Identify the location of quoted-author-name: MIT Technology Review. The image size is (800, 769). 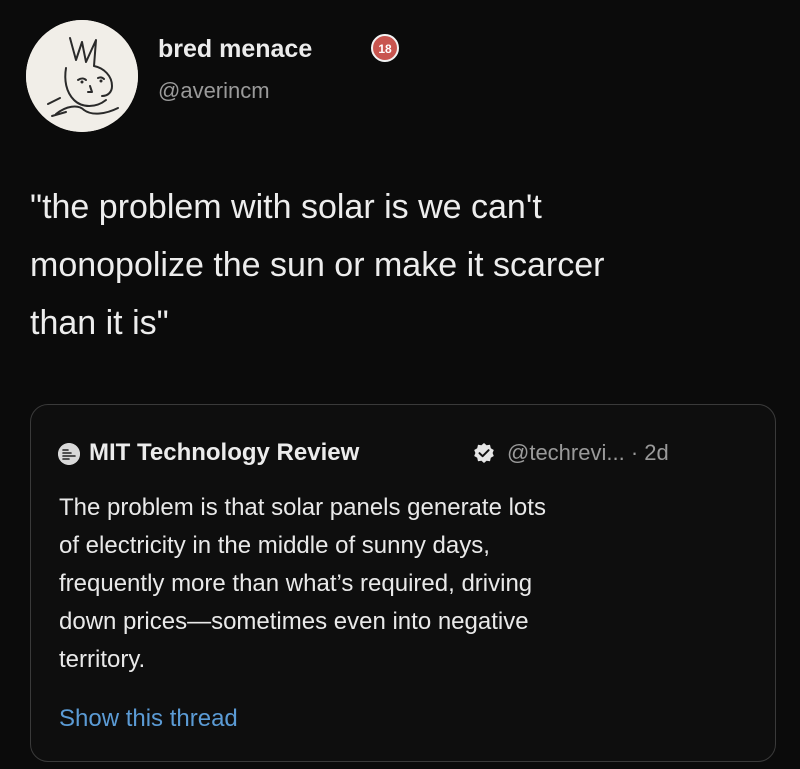
(224, 453).